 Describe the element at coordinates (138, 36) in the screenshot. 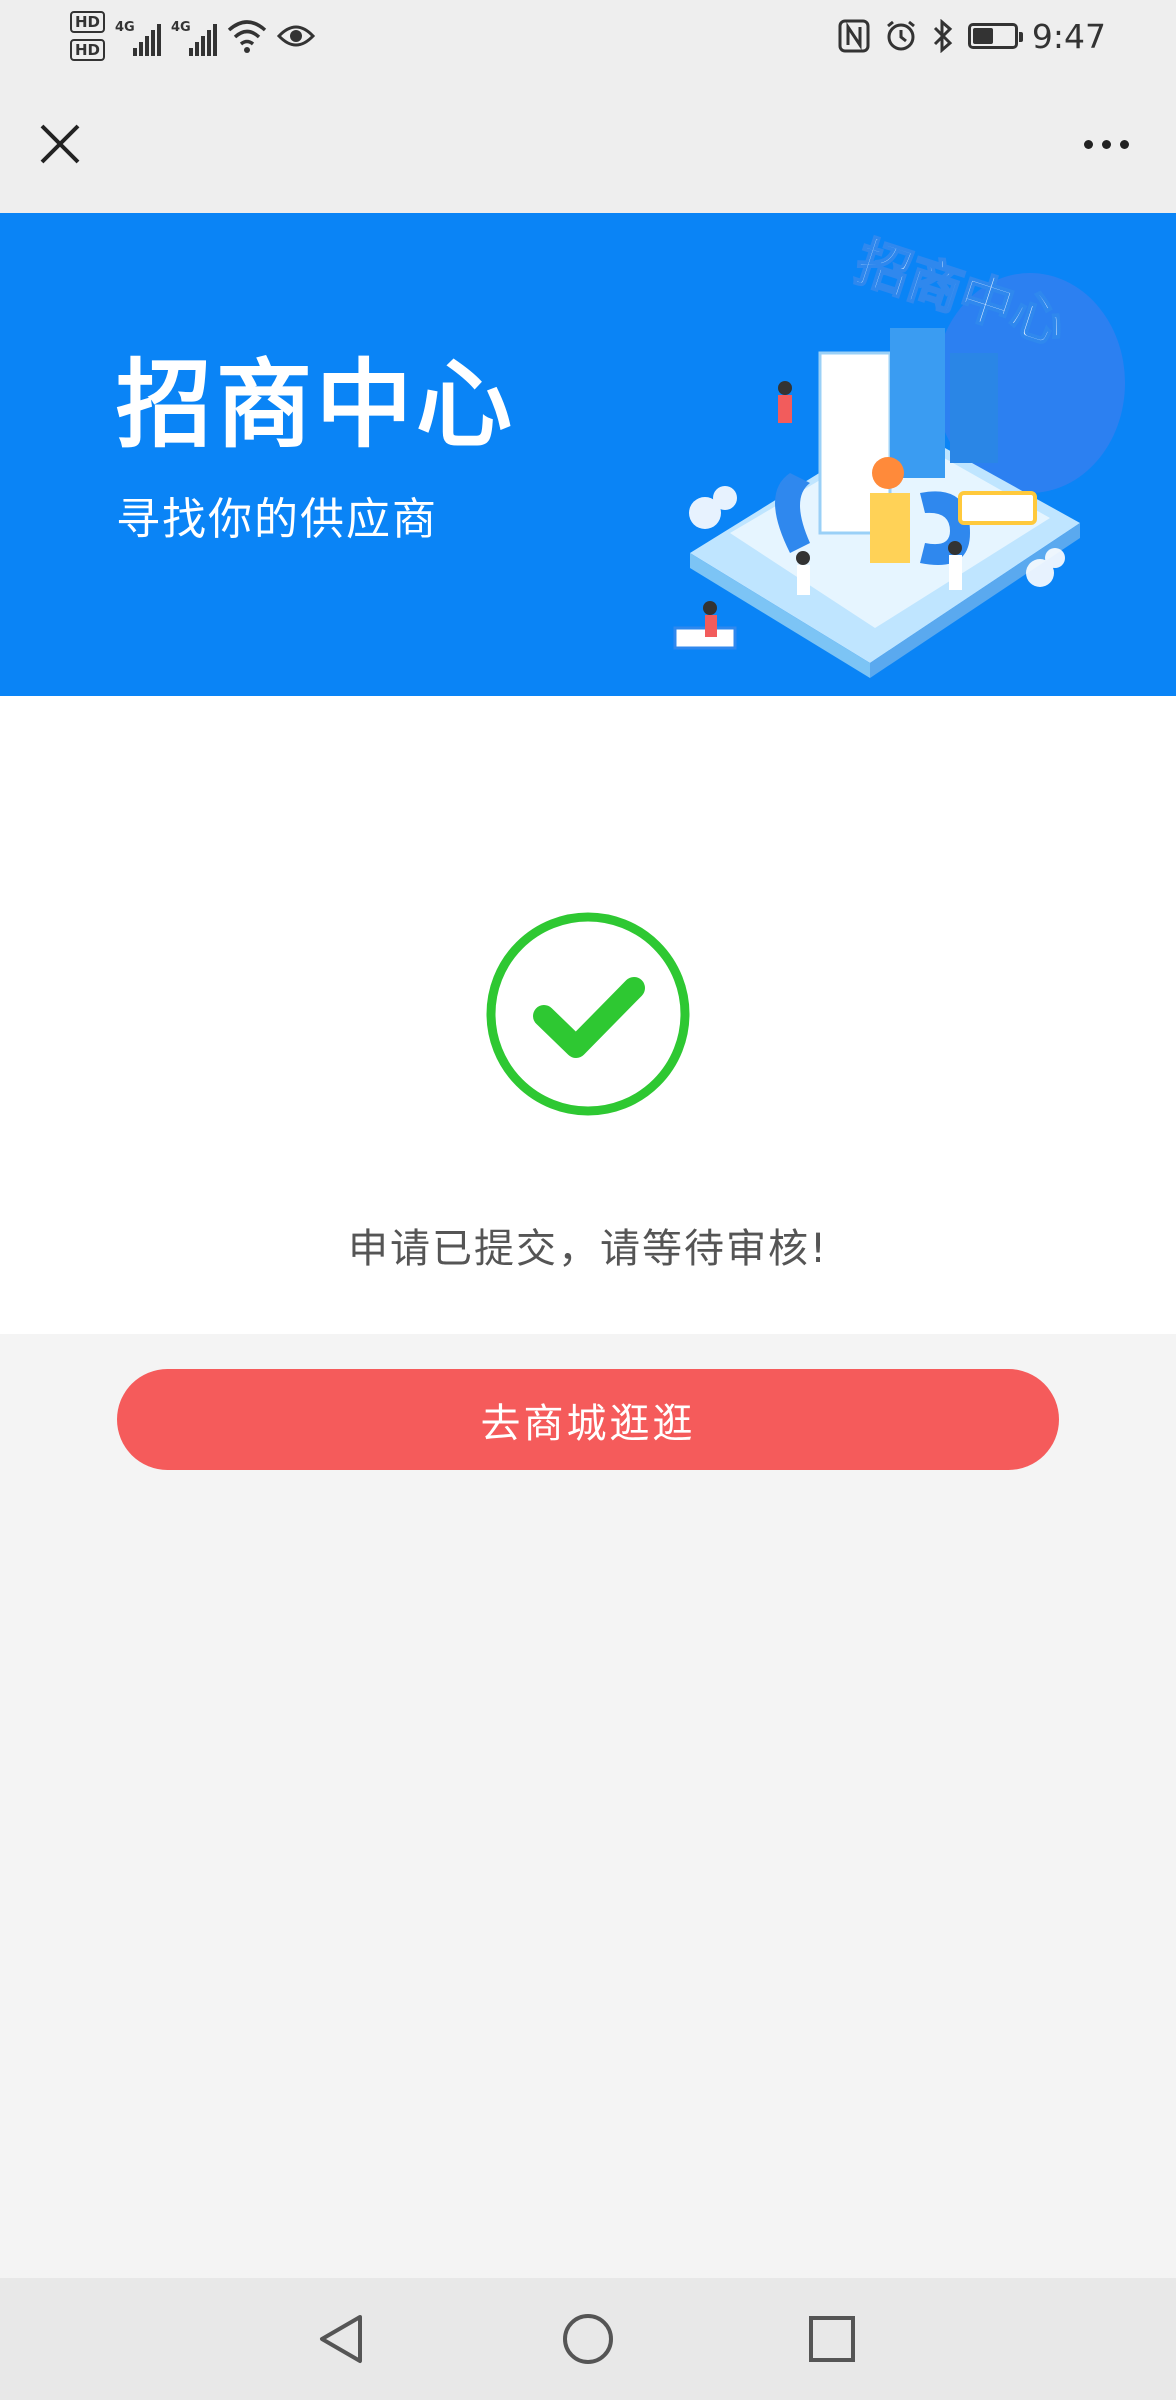

I see `signal-1-icon: 4G` at that location.